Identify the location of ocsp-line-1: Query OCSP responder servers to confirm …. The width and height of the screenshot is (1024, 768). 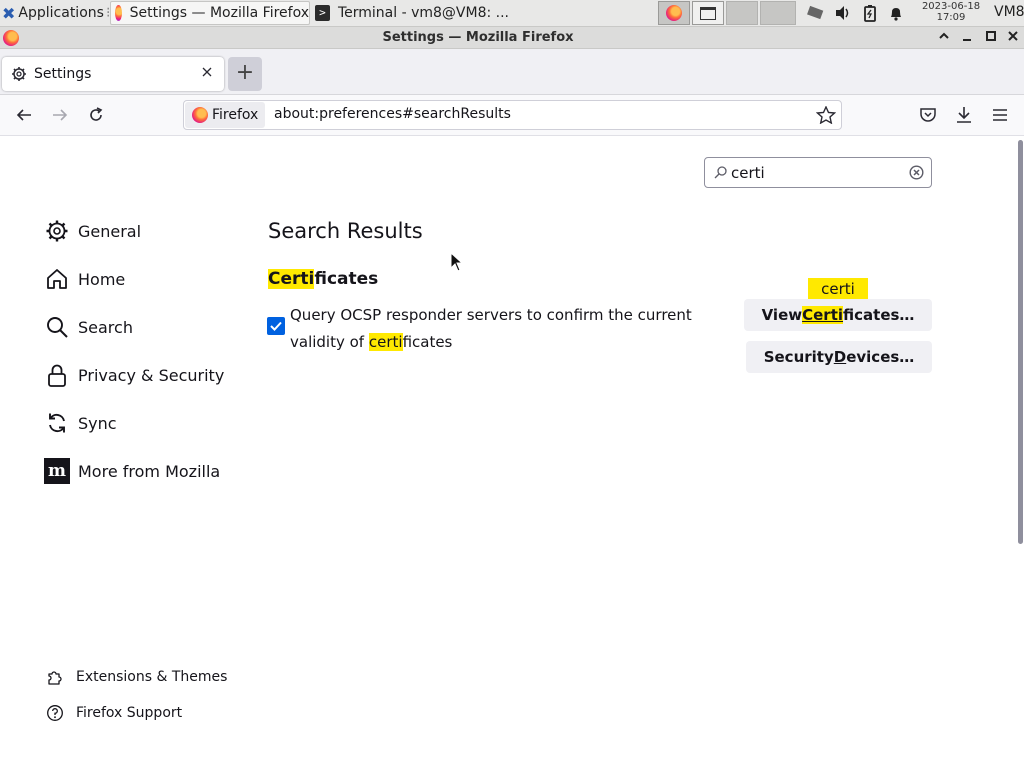
(491, 315).